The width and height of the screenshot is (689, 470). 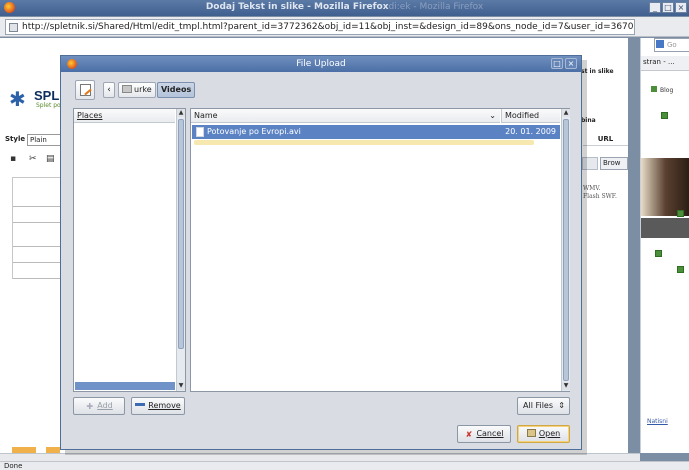 What do you see at coordinates (345, 116) in the screenshot?
I see `name-column-header: Name ⌄` at bounding box center [345, 116].